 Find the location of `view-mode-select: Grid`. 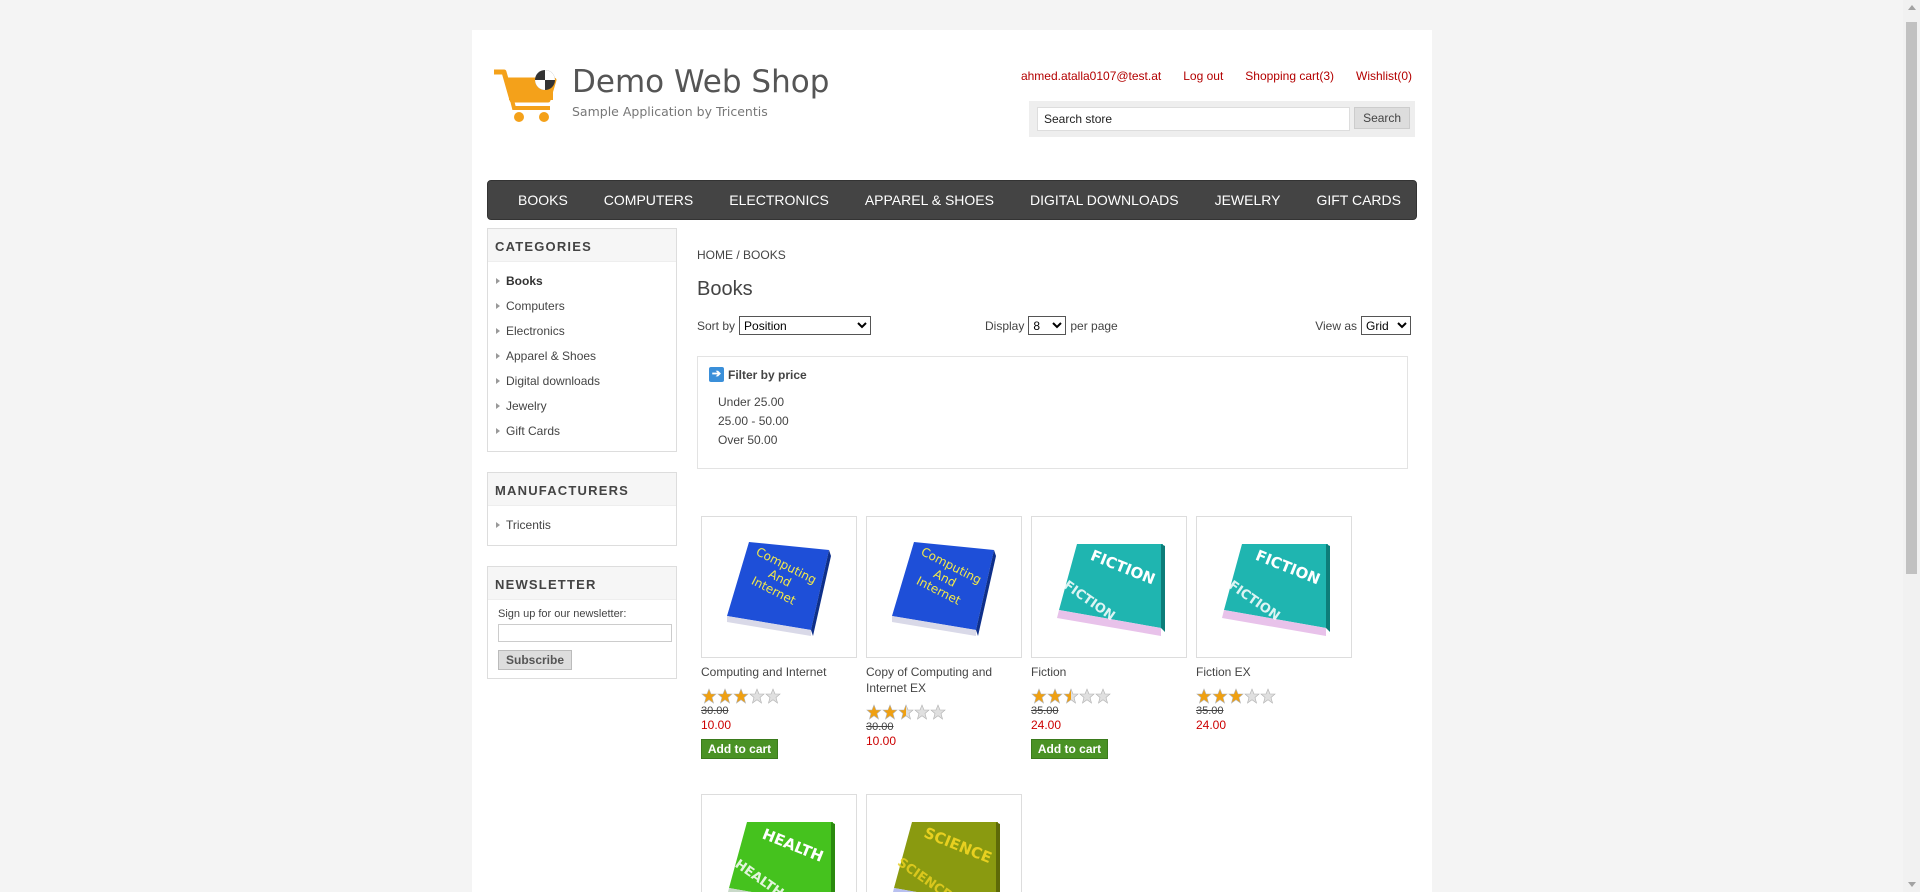

view-mode-select: Grid is located at coordinates (1386, 325).